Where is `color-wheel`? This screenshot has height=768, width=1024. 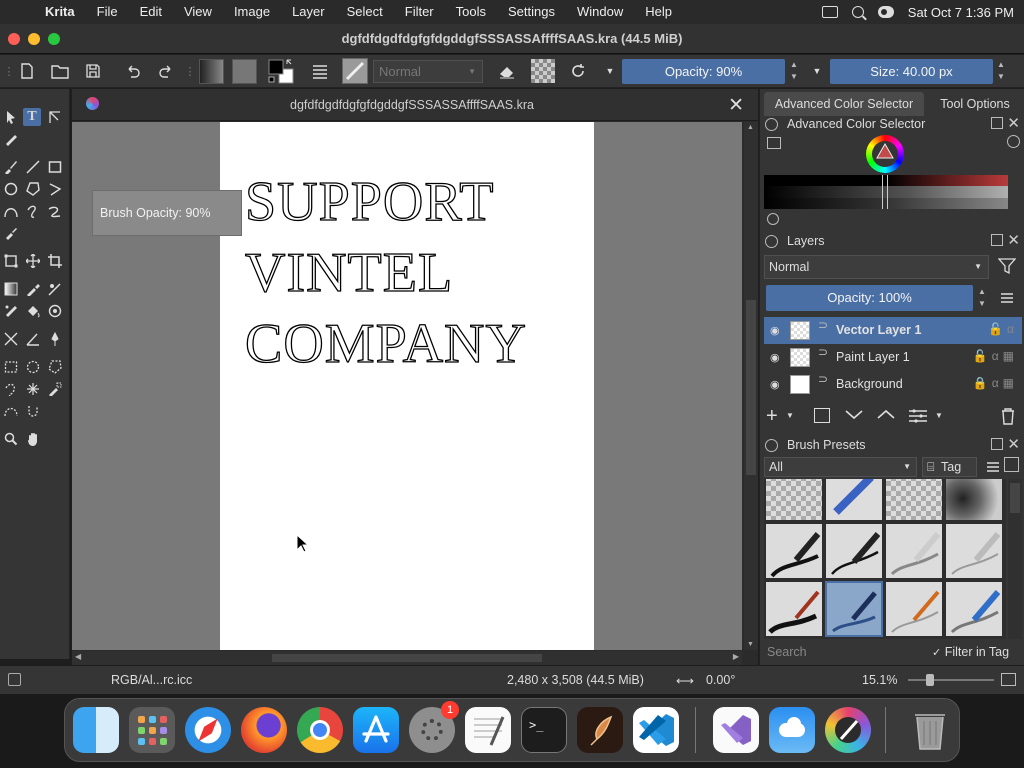
color-wheel is located at coordinates (885, 154).